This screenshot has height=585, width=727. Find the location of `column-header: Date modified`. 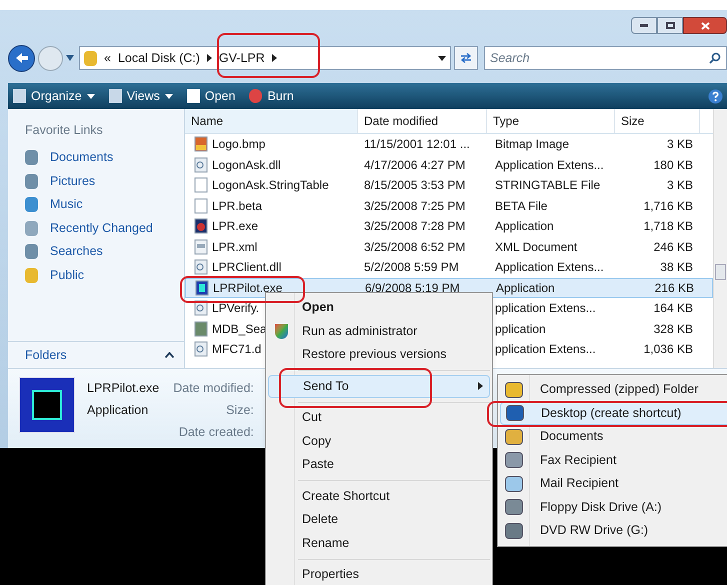

column-header: Date modified is located at coordinates (422, 121).